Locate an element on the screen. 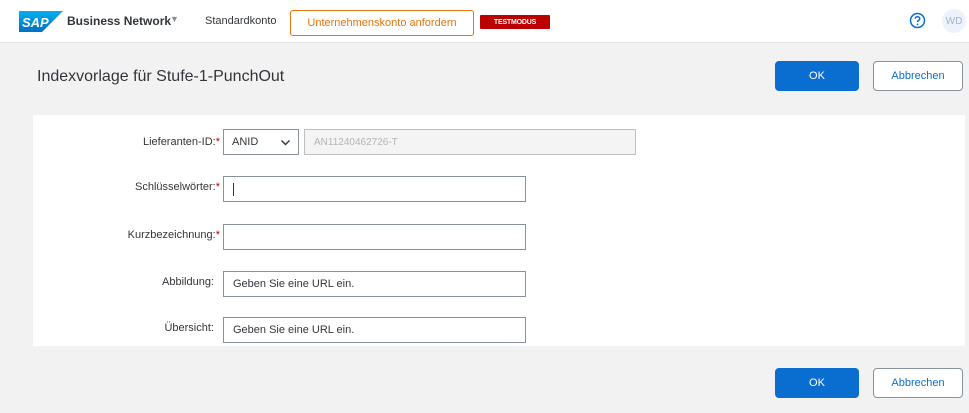 The image size is (969, 413). chevron-down-icon: ▼ is located at coordinates (174, 19).